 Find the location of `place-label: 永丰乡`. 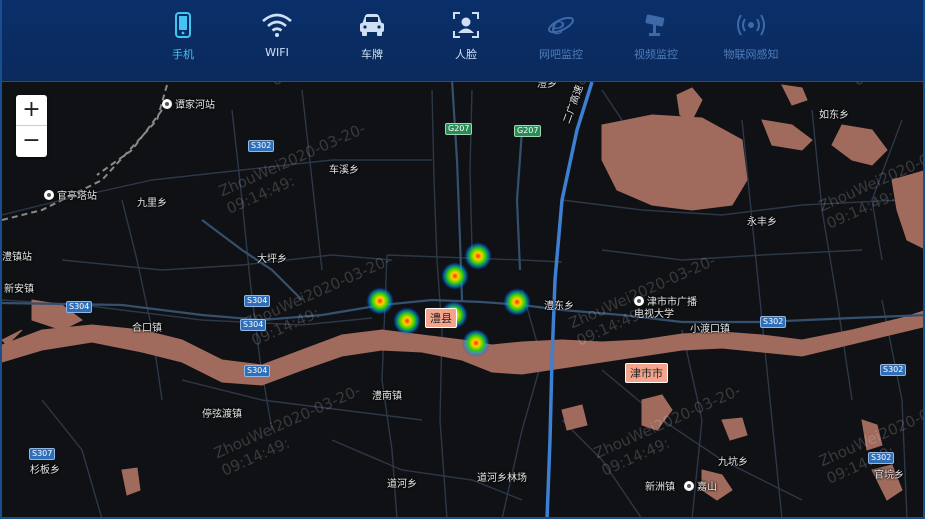

place-label: 永丰乡 is located at coordinates (762, 220).